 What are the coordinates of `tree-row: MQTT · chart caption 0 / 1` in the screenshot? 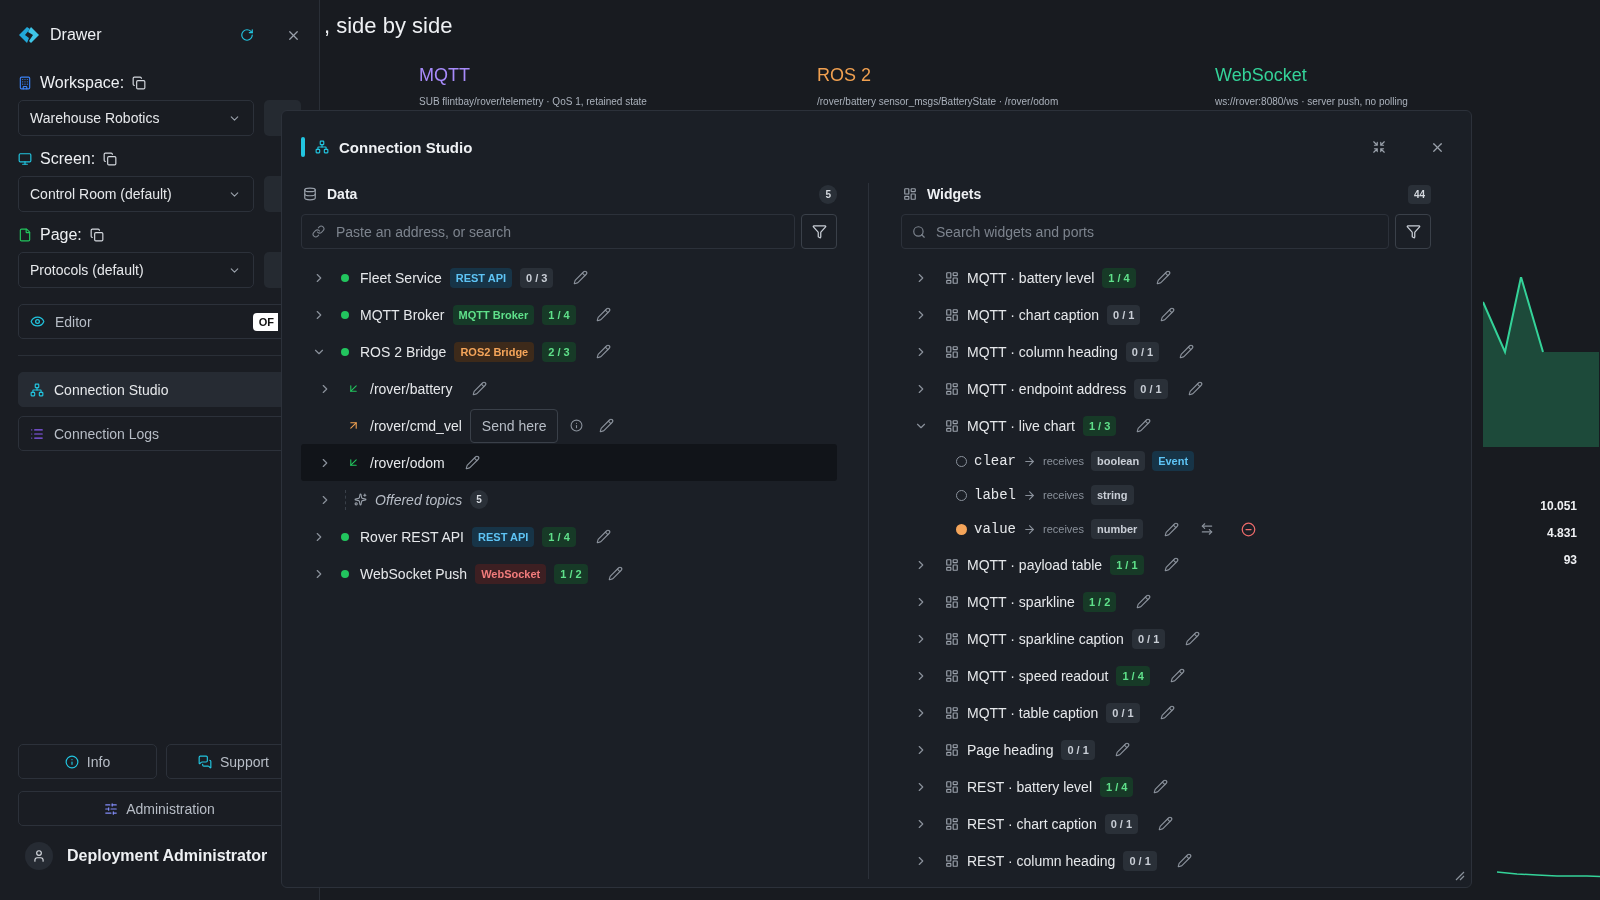 It's located at (1166, 314).